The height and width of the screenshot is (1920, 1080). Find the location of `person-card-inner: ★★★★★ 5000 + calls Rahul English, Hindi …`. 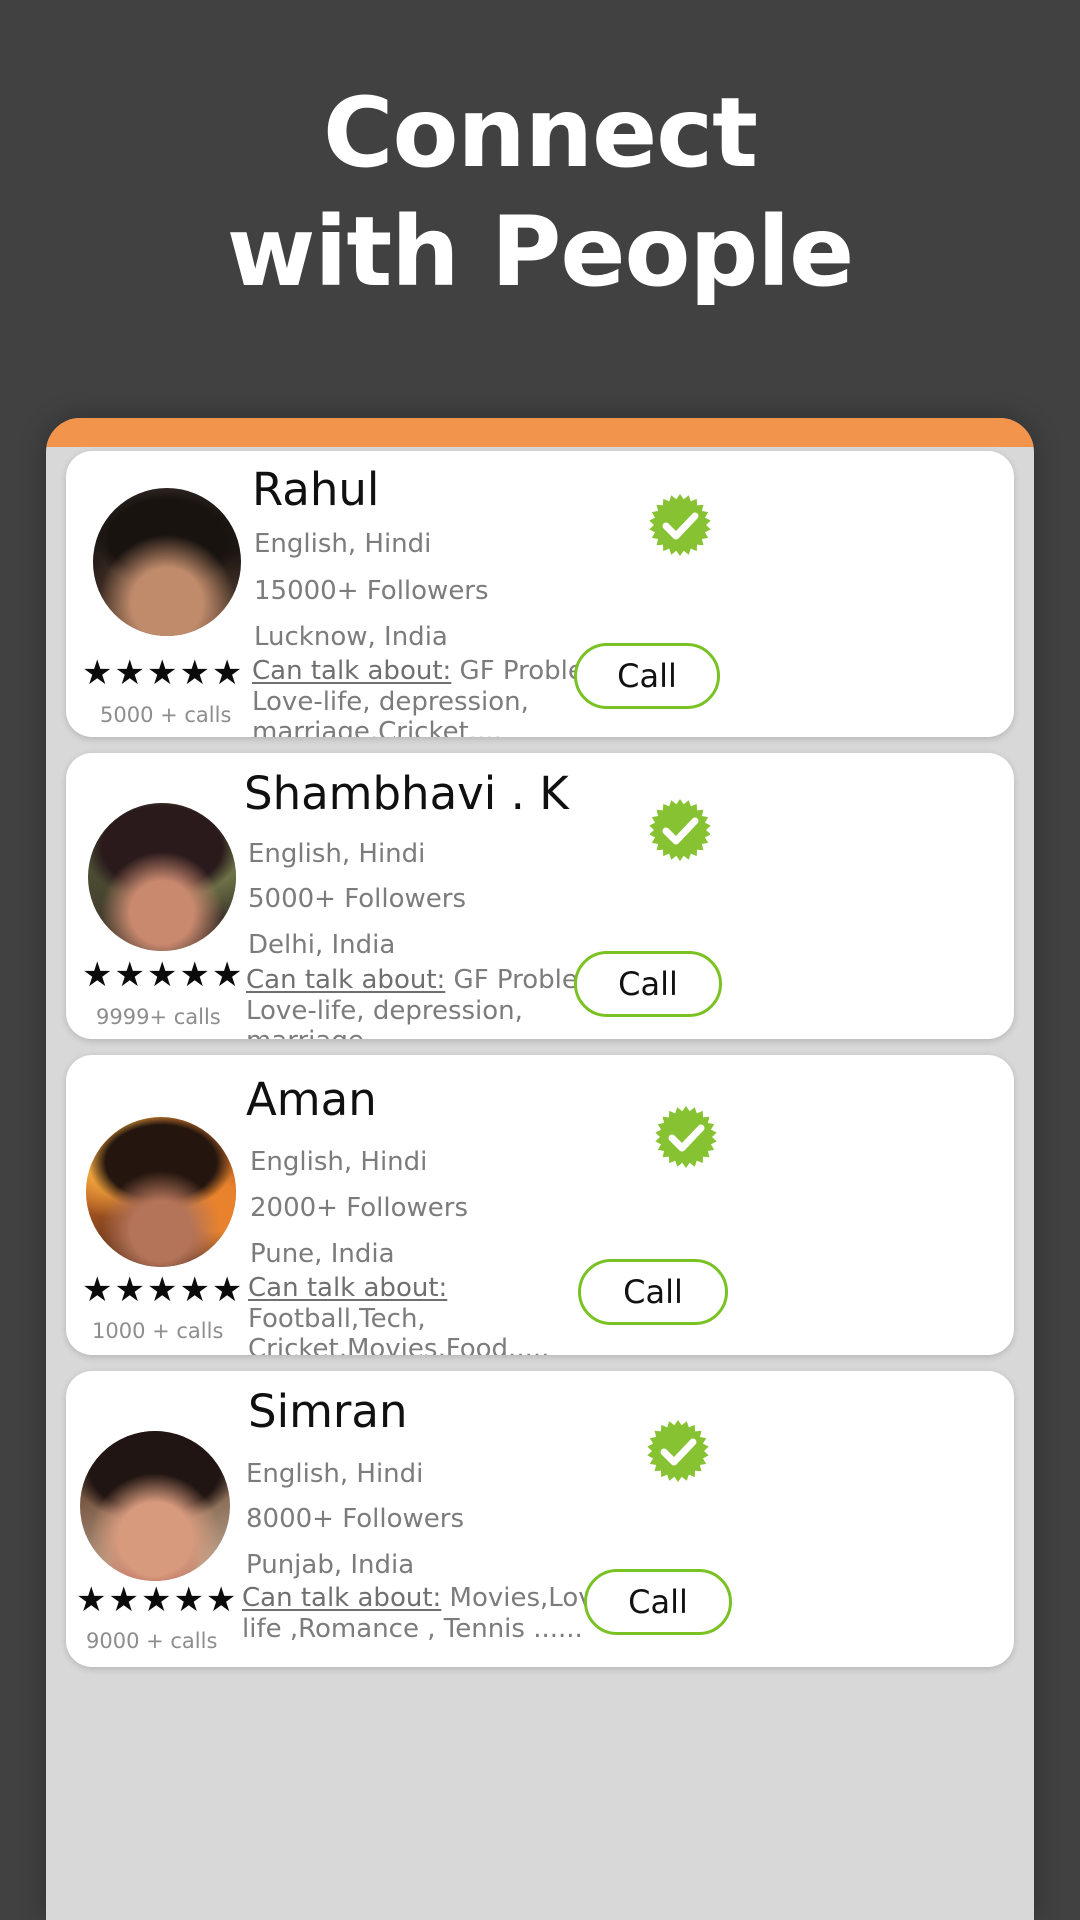

person-card-inner: ★★★★★ 5000 + calls Rahul English, Hindi … is located at coordinates (540, 594).